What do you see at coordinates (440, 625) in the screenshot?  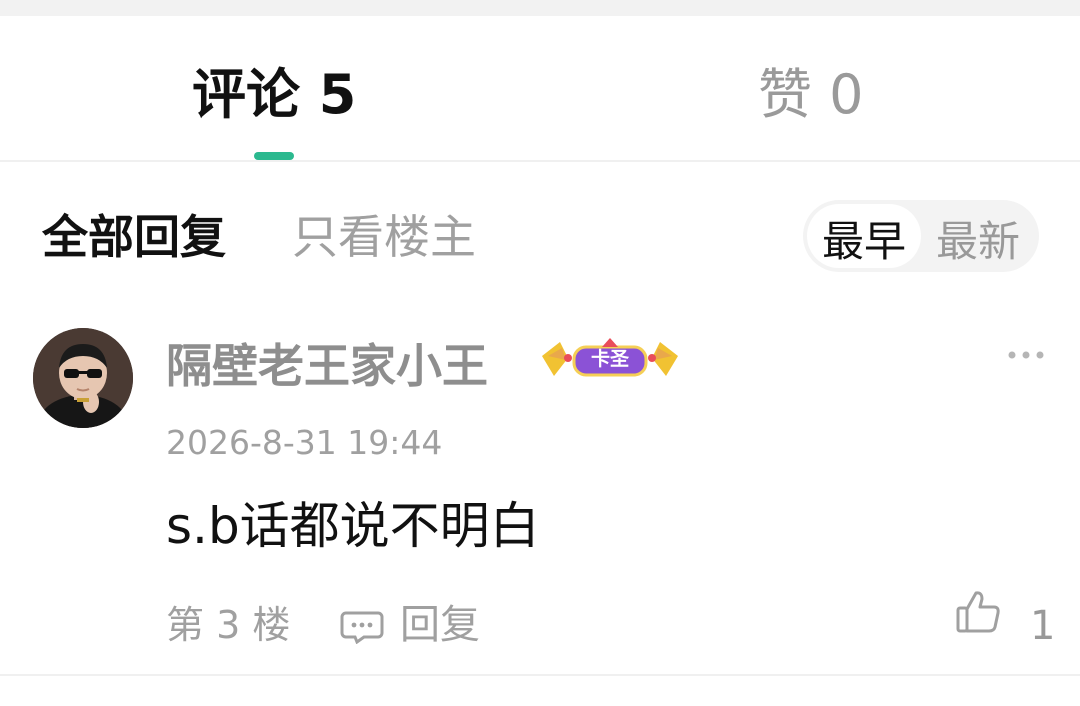 I see `reply-label: 回复` at bounding box center [440, 625].